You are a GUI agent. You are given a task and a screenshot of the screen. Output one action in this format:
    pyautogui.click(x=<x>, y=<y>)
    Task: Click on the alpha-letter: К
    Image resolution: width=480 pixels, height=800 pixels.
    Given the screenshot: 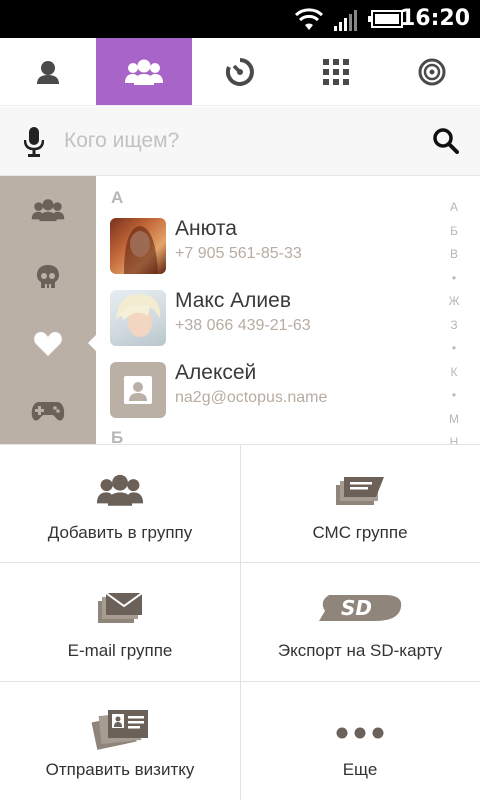 What is the action you would take?
    pyautogui.click(x=454, y=373)
    